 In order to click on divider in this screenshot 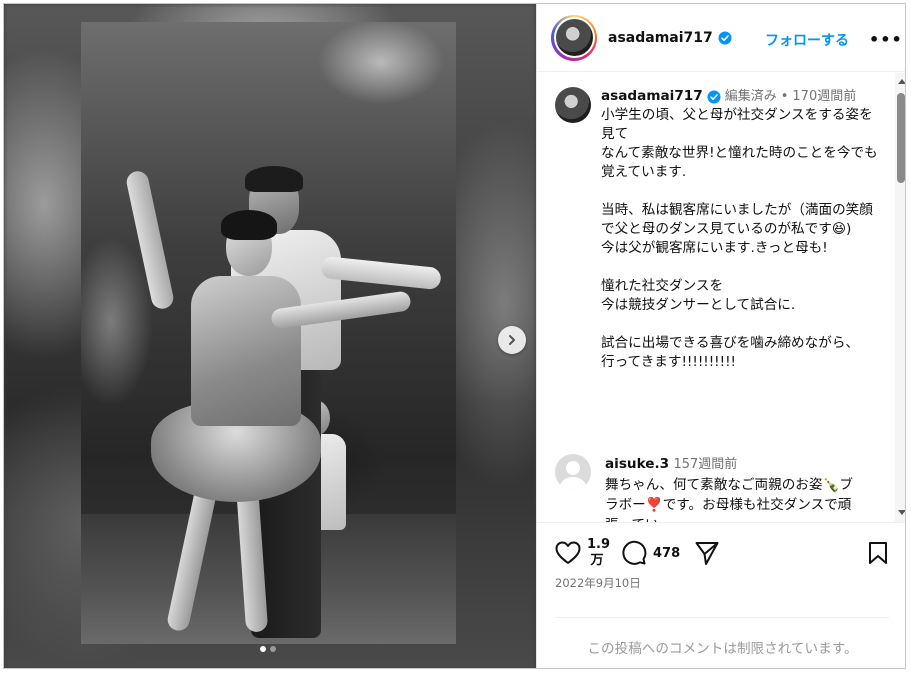, I will do `click(722, 617)`.